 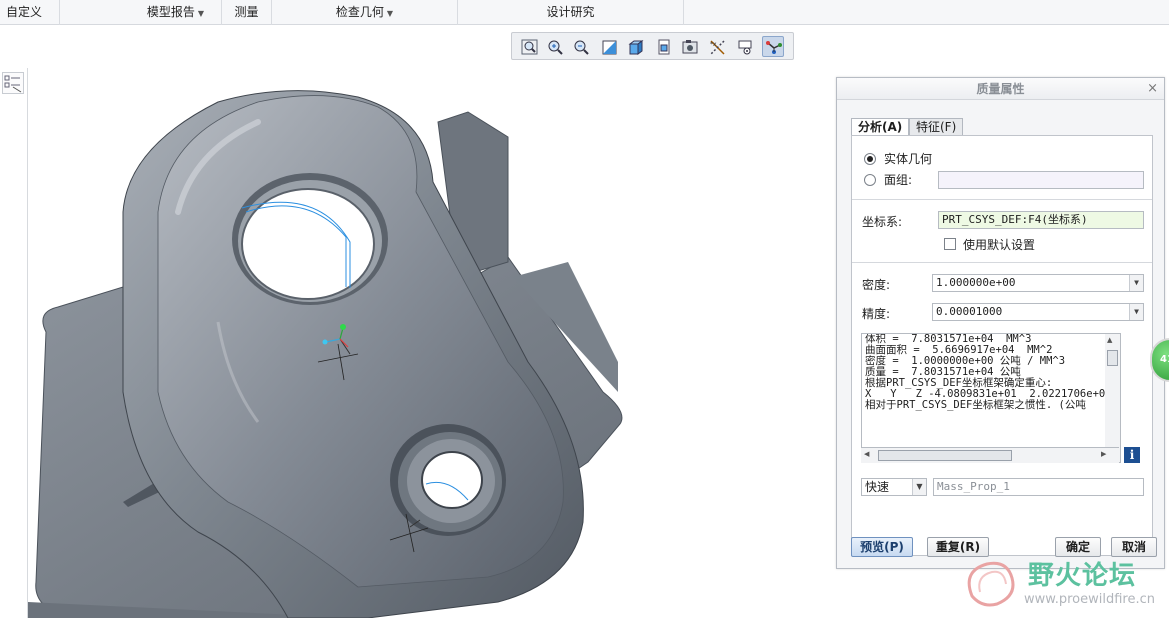 I want to click on model-tree-icon, so click(x=13, y=84).